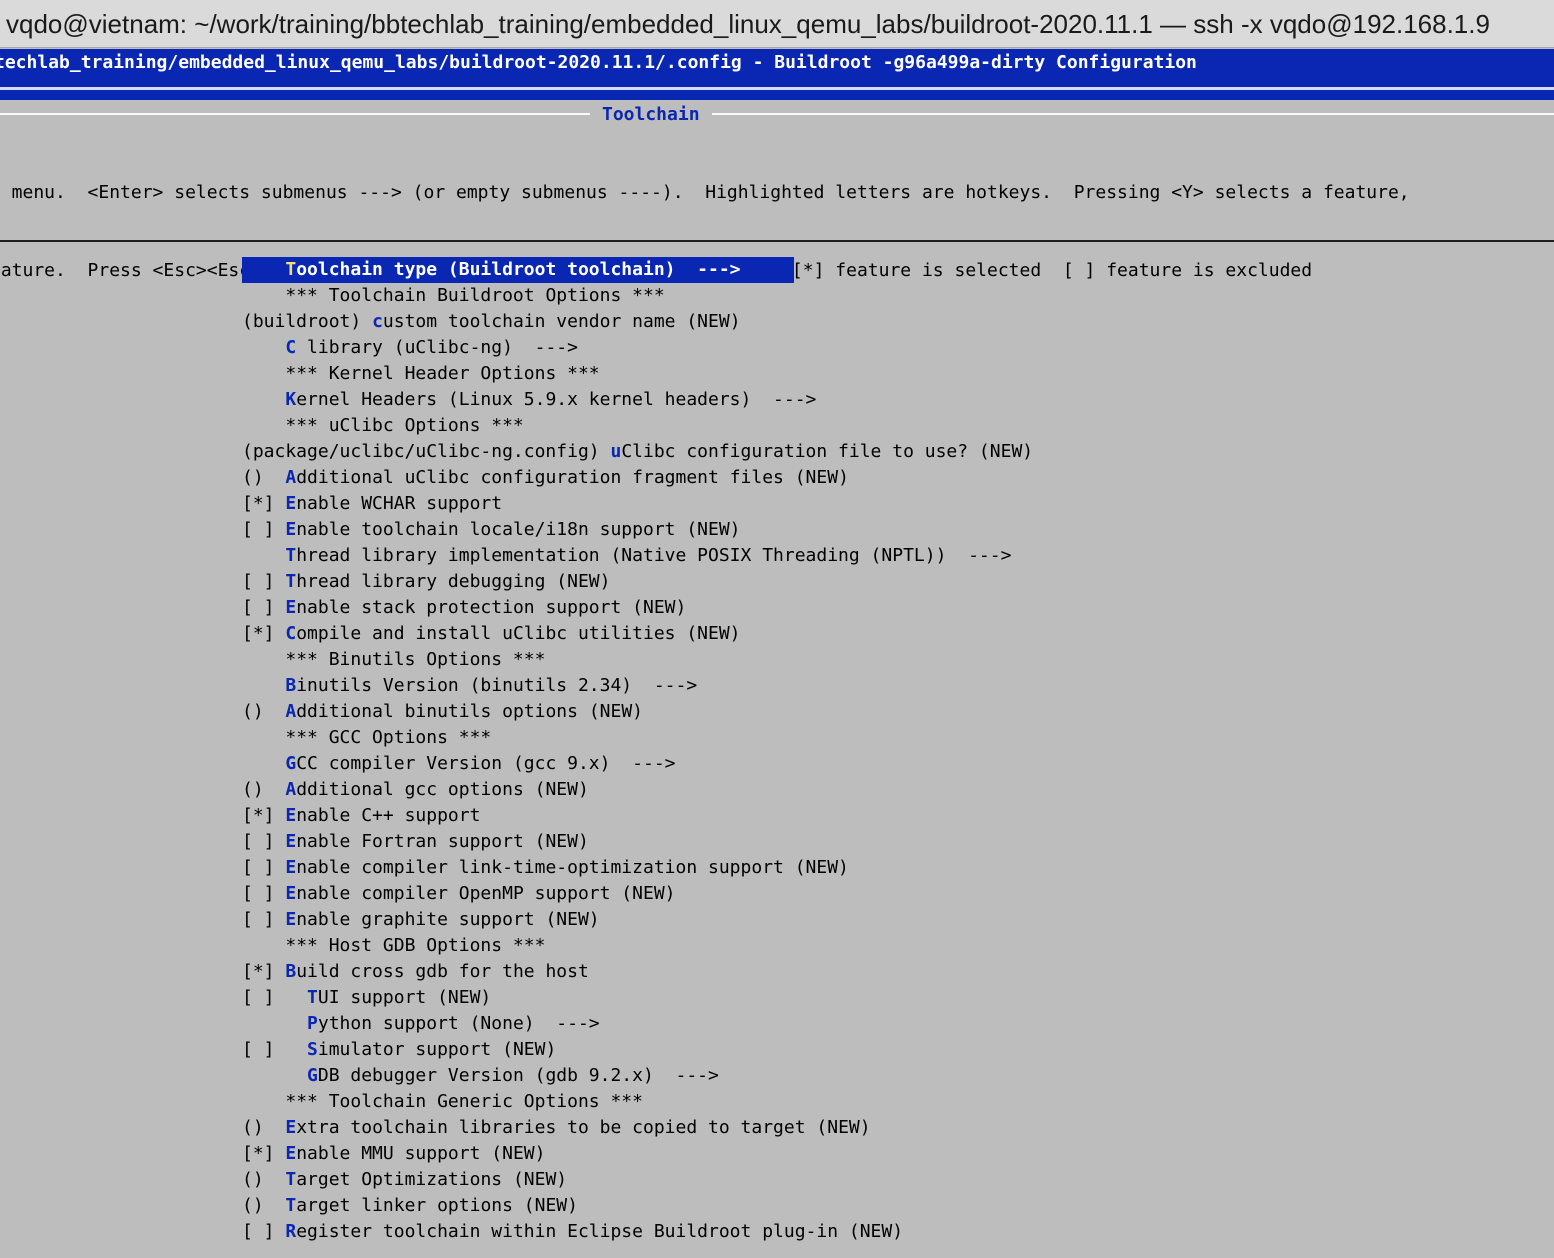 Image resolution: width=1554 pixels, height=1258 pixels. What do you see at coordinates (616, 451) in the screenshot?
I see `menu-item-hotkey: u` at bounding box center [616, 451].